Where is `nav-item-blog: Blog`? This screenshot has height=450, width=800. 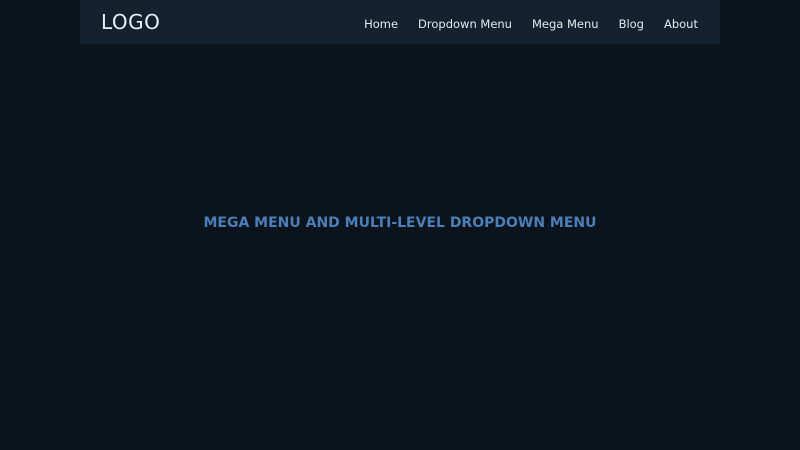 nav-item-blog: Blog is located at coordinates (631, 22).